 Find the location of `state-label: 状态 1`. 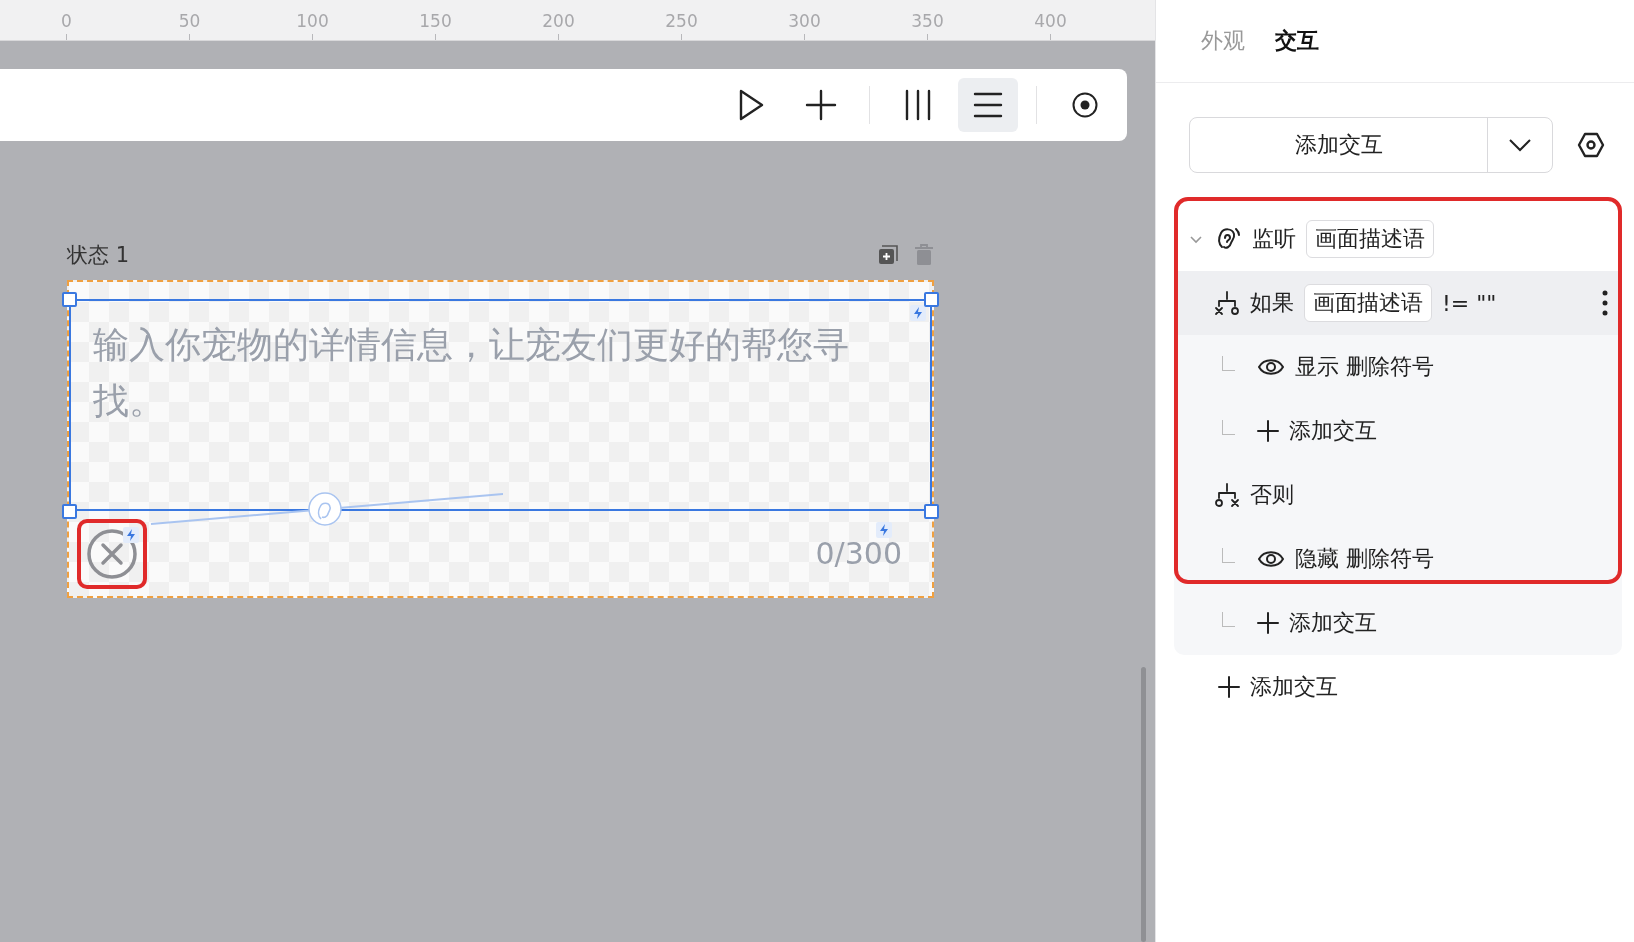

state-label: 状态 1 is located at coordinates (99, 255).